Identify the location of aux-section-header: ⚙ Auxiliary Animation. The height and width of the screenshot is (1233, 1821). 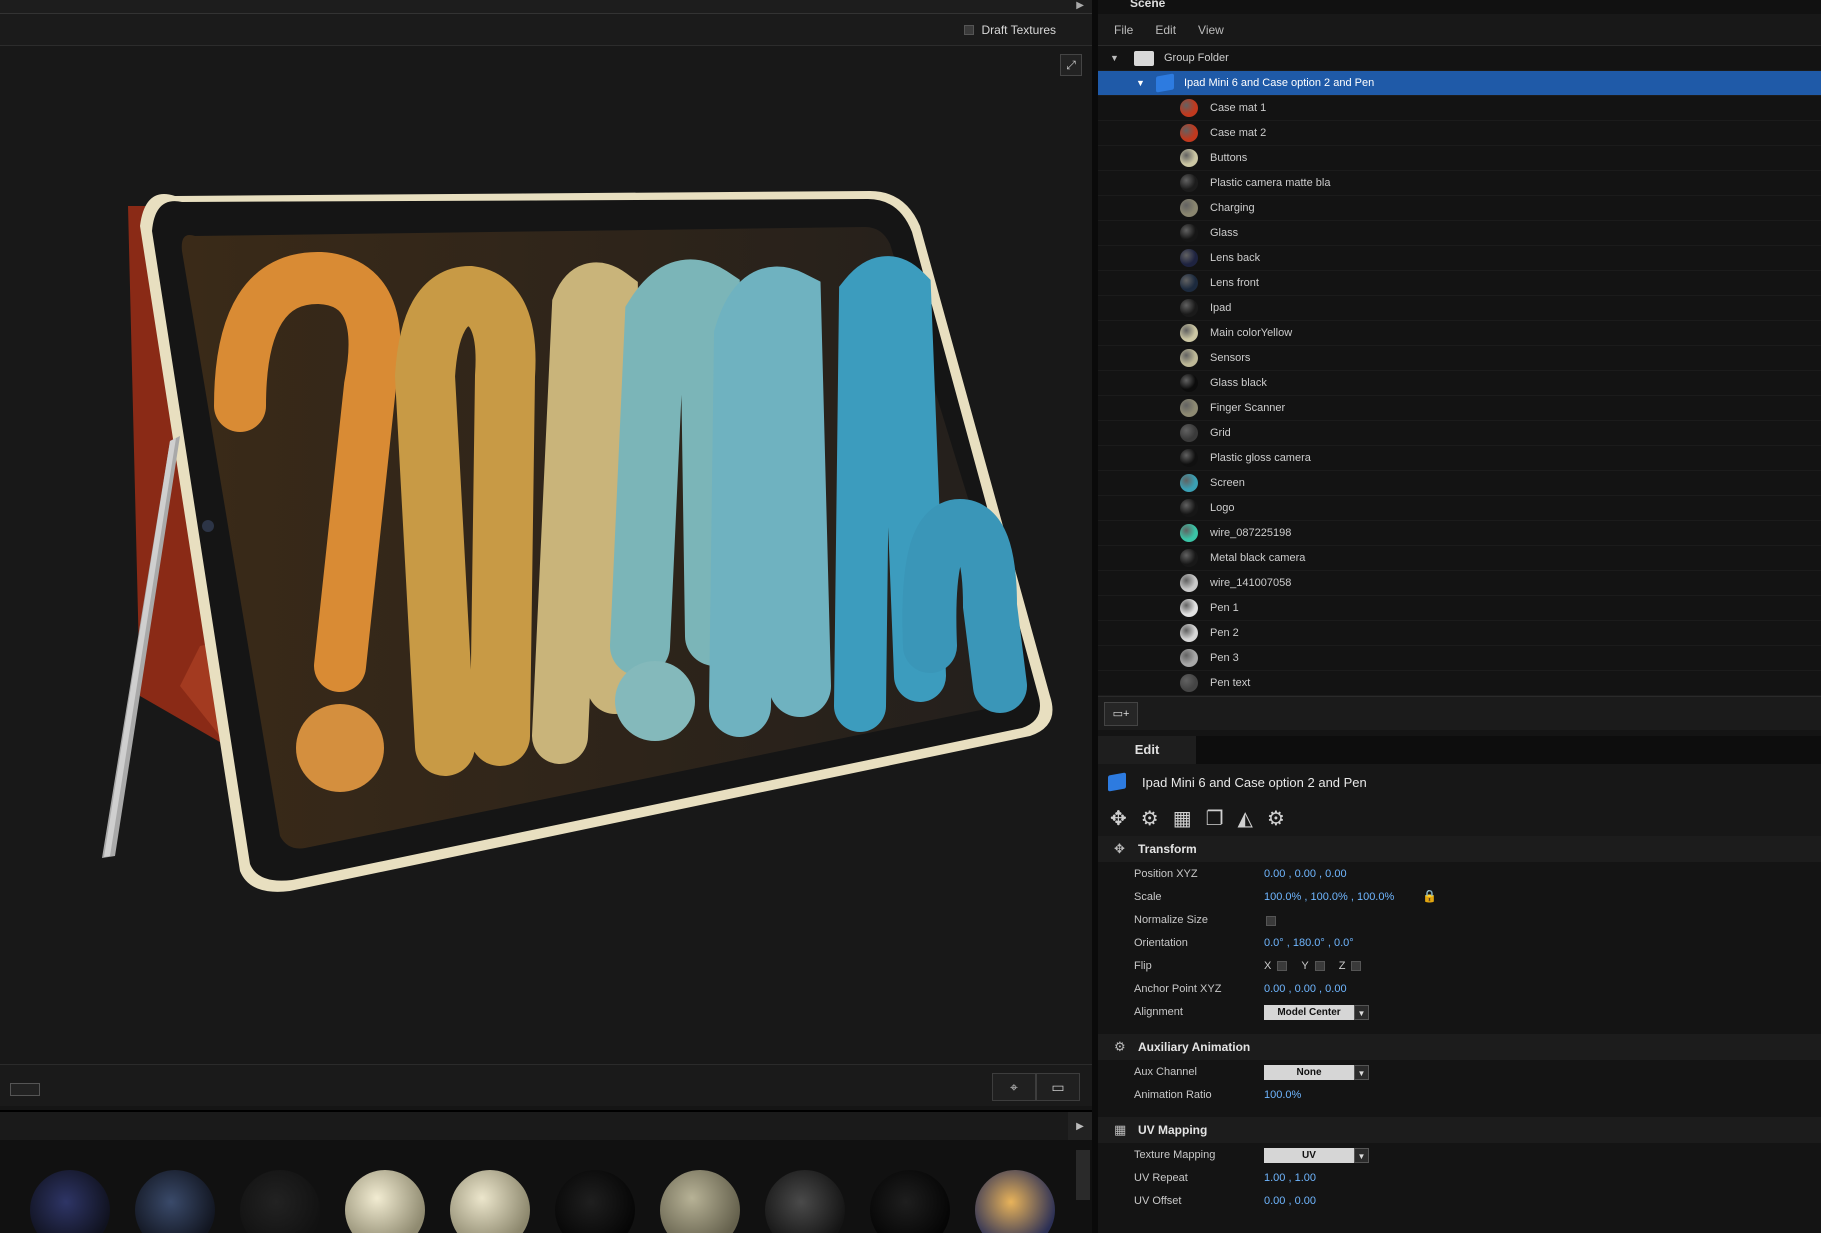
(1459, 1047).